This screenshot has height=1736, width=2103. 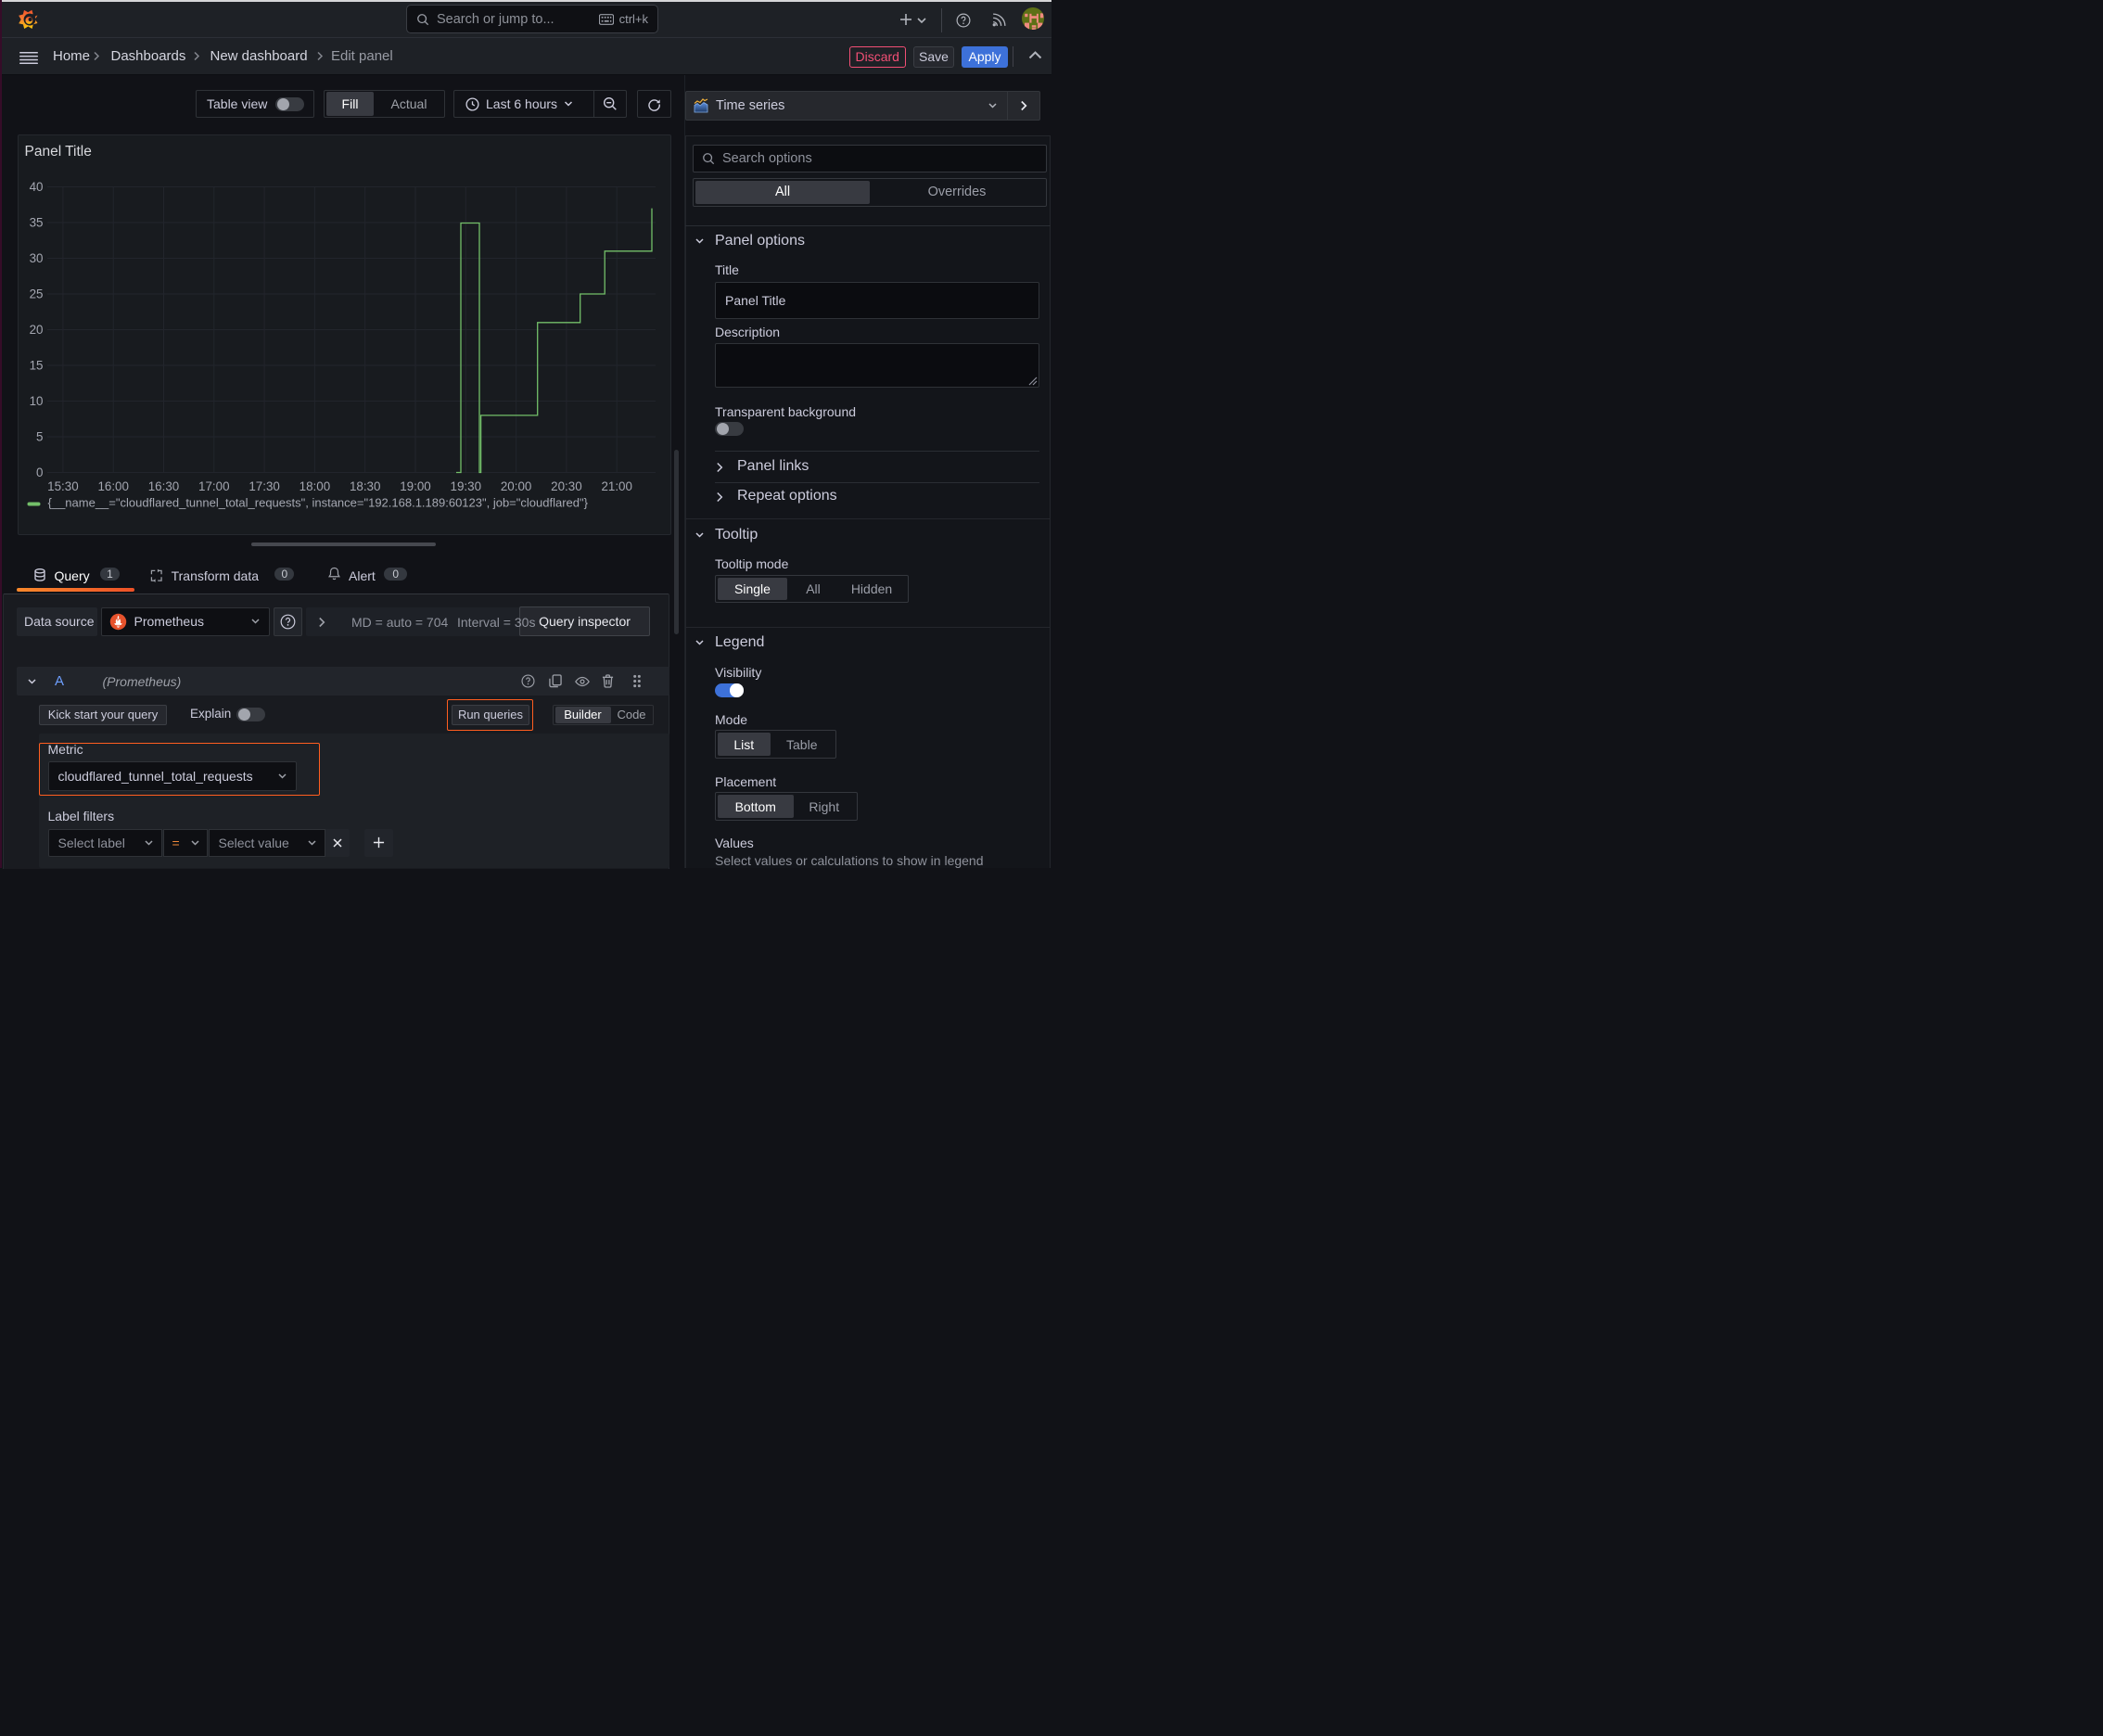 I want to click on svg-text: 17:00, so click(x=214, y=486).